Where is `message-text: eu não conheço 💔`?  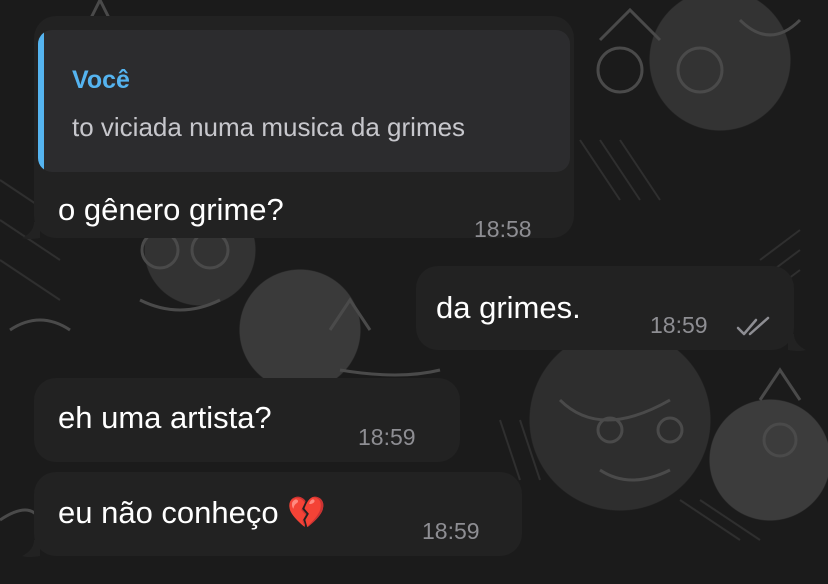 message-text: eu não conheço 💔 is located at coordinates (192, 512).